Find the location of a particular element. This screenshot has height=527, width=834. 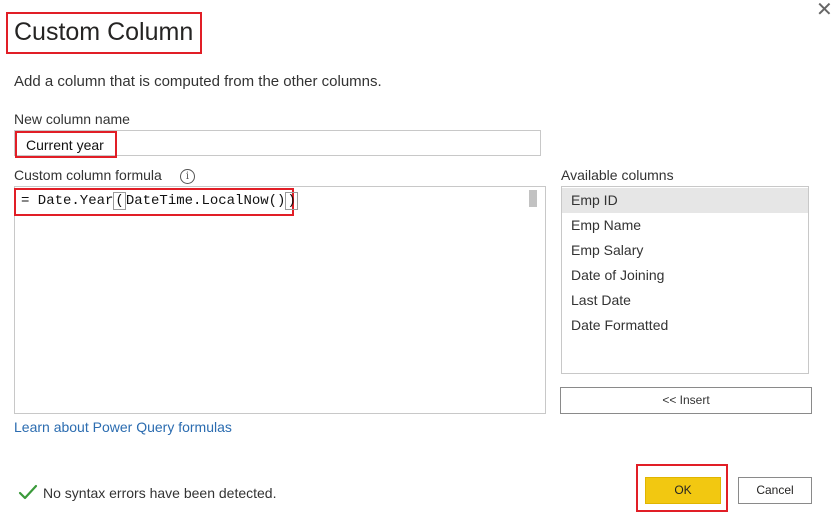

formula-close-paren: ) is located at coordinates (291, 201).